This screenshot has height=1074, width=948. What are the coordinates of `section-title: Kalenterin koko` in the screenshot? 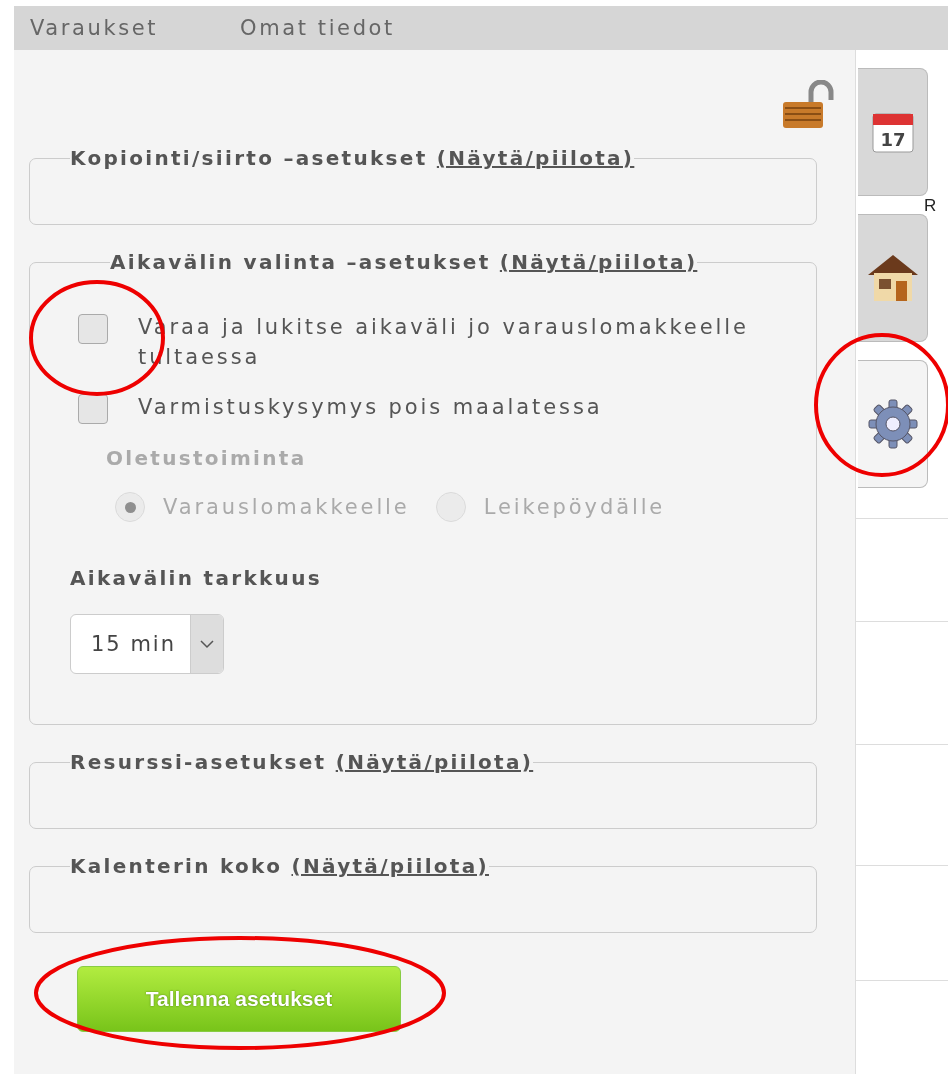 It's located at (176, 866).